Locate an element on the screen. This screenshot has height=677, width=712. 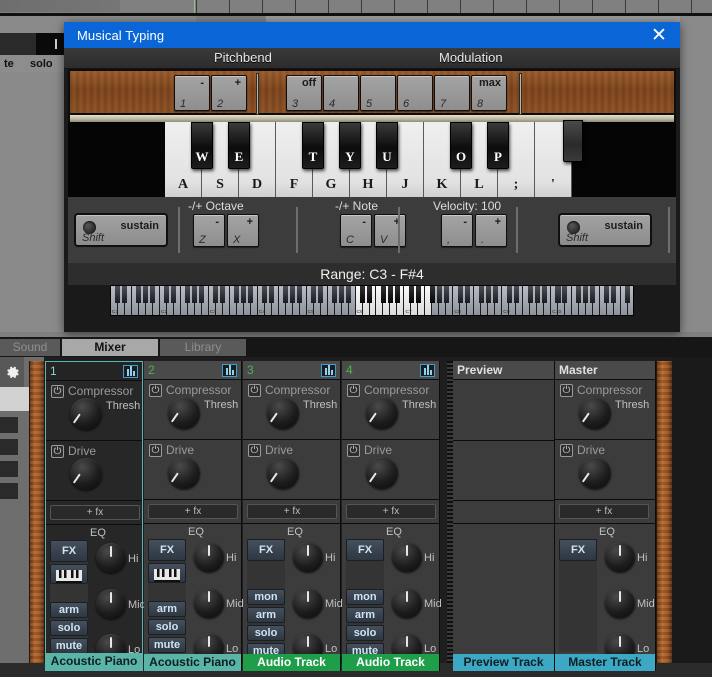
tab-library: Library is located at coordinates (203, 347).